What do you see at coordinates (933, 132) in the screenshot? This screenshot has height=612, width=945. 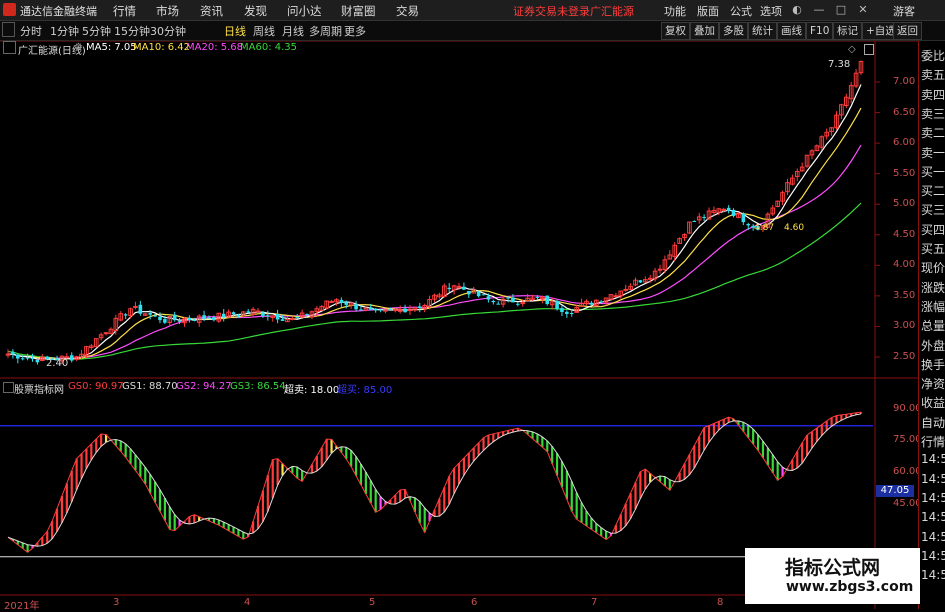 I see `sidebar-item: 卖二` at bounding box center [933, 132].